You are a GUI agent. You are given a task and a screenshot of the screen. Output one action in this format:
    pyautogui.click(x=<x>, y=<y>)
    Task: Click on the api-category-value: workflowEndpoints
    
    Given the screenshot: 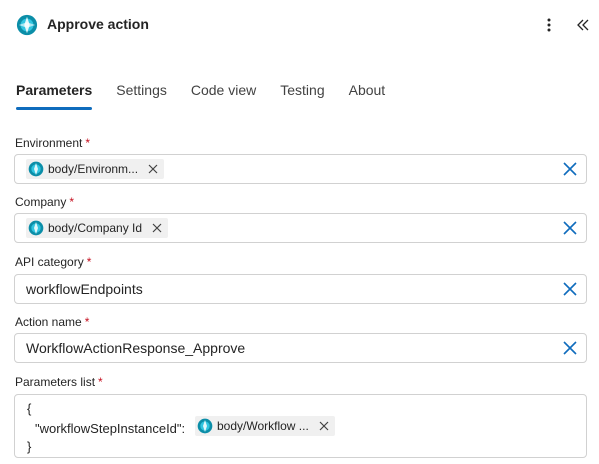 What is the action you would take?
    pyautogui.click(x=84, y=289)
    